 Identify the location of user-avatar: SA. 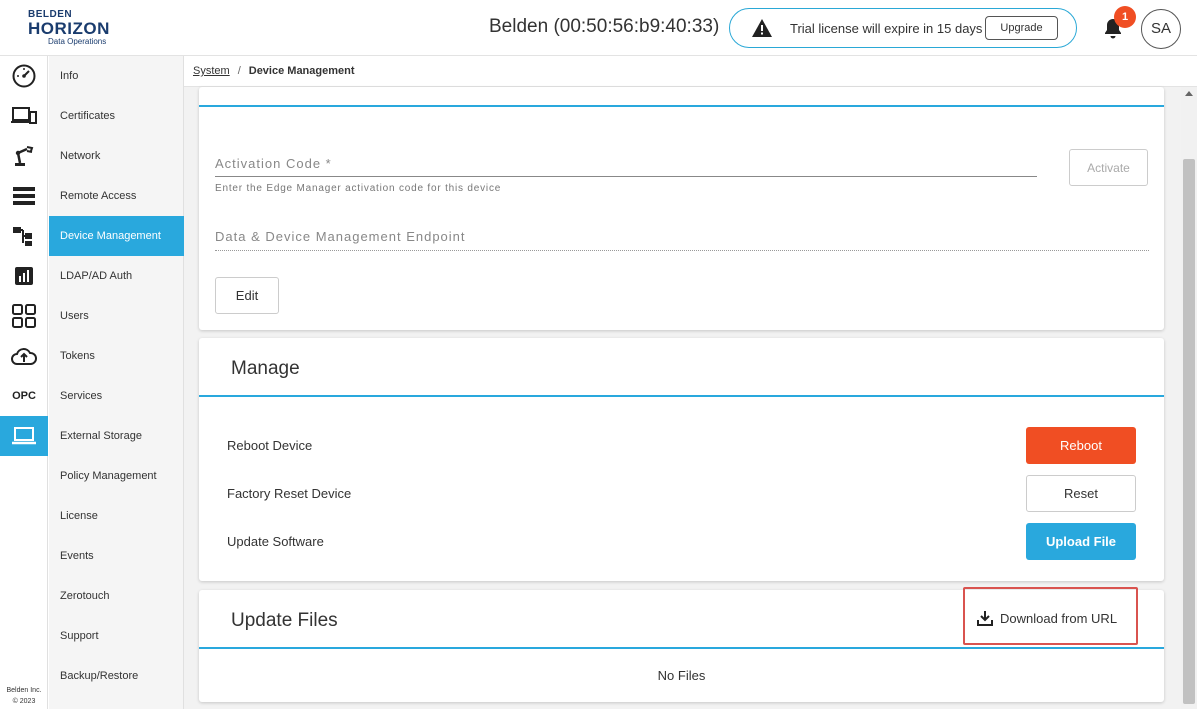
(1161, 29).